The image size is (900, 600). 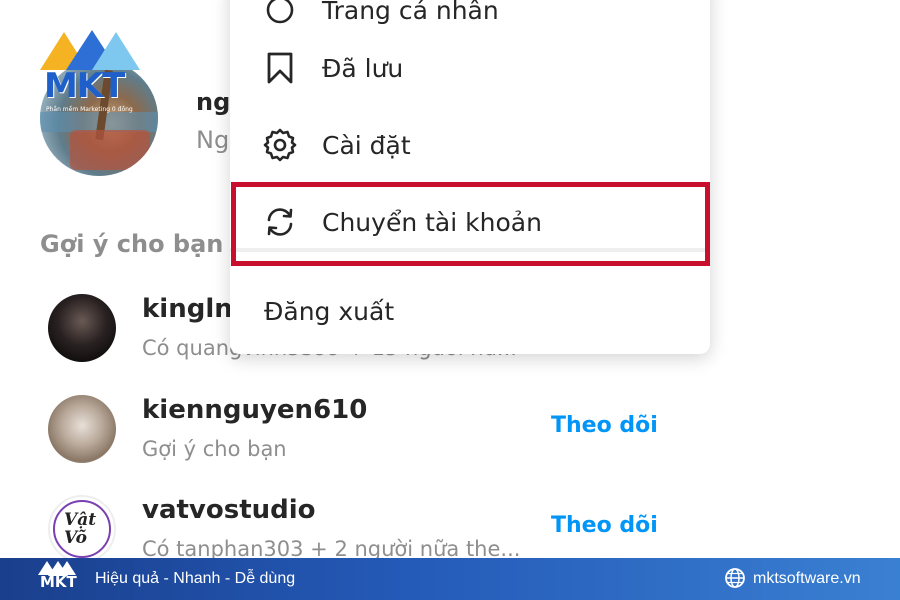 I want to click on suggestion-username: vatvostudio, so click(x=229, y=510).